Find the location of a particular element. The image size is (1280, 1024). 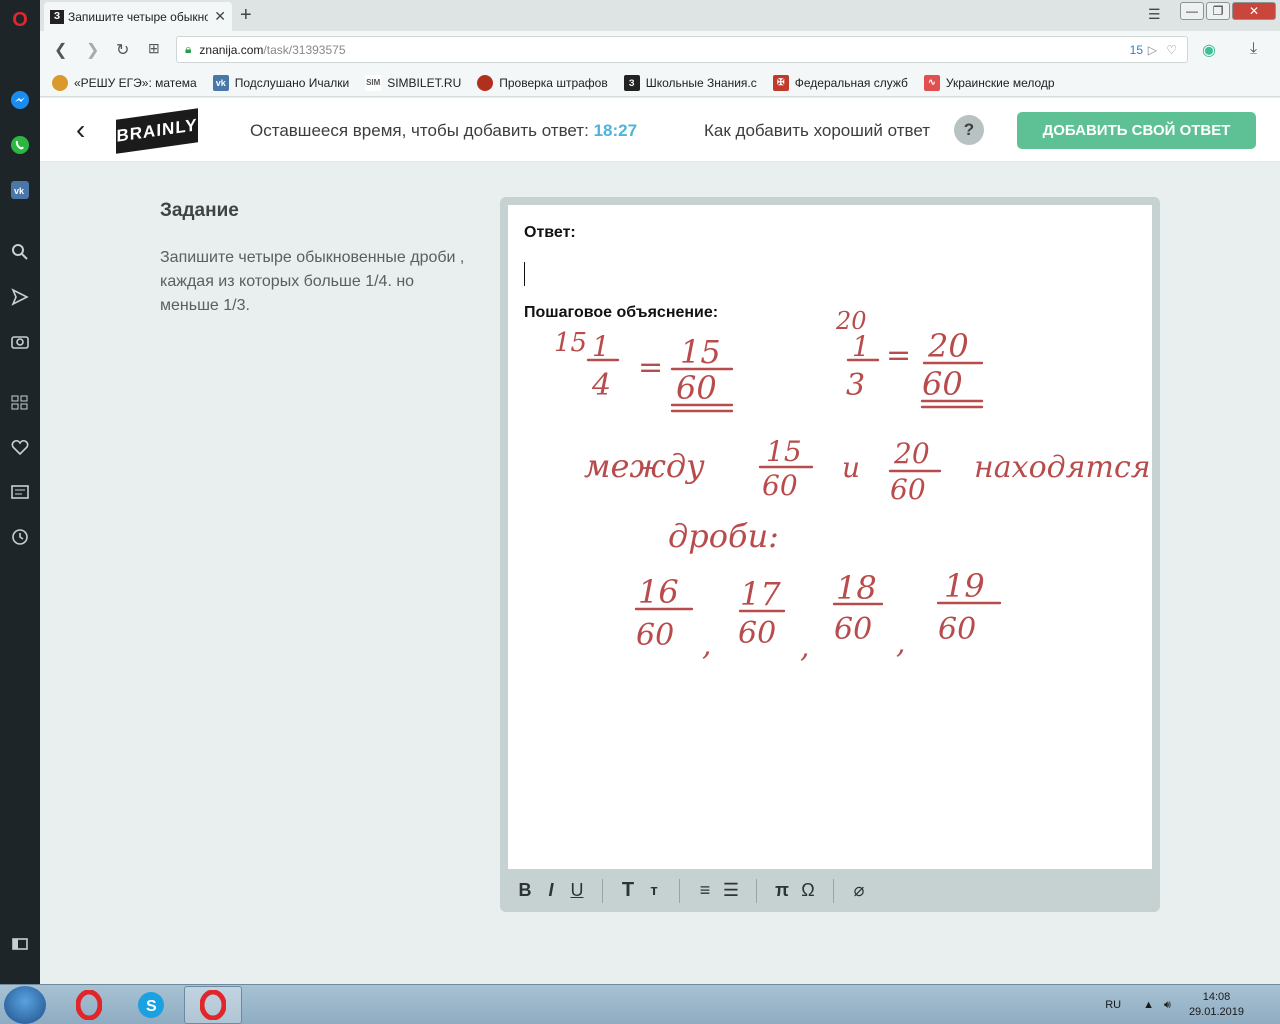

flow-icon: ▷ is located at coordinates (1152, 50).